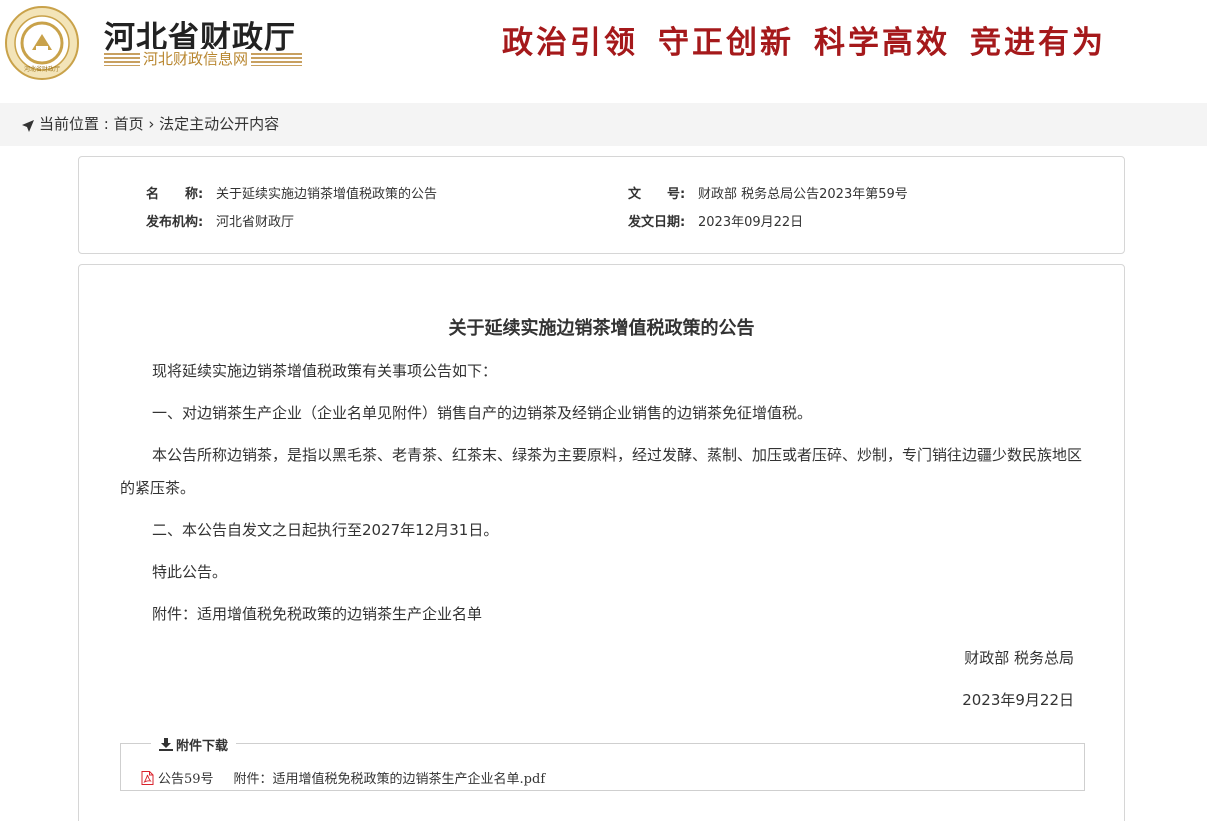  I want to click on meta-docno-value: 财政部 税务总局公告2023年第59号, so click(803, 194).